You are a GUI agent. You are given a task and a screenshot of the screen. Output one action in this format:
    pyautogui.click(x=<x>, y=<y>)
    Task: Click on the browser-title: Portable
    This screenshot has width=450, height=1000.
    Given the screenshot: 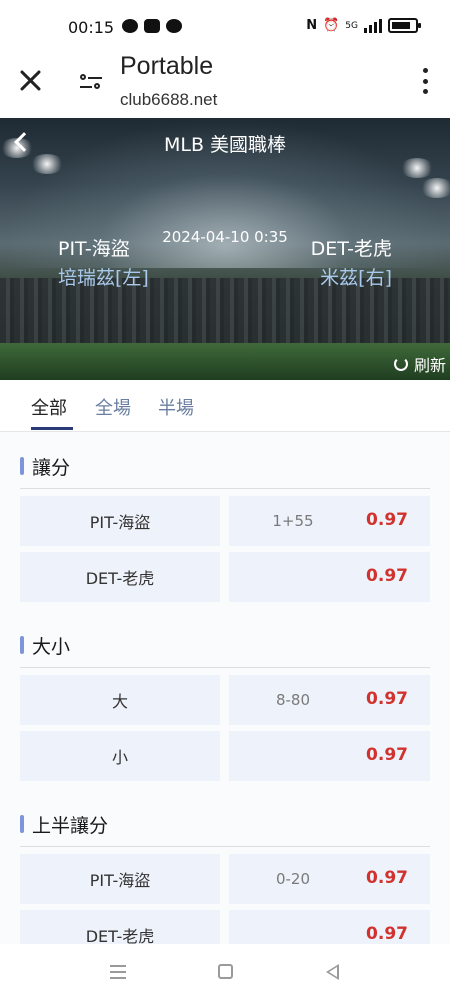 What is the action you would take?
    pyautogui.click(x=167, y=66)
    